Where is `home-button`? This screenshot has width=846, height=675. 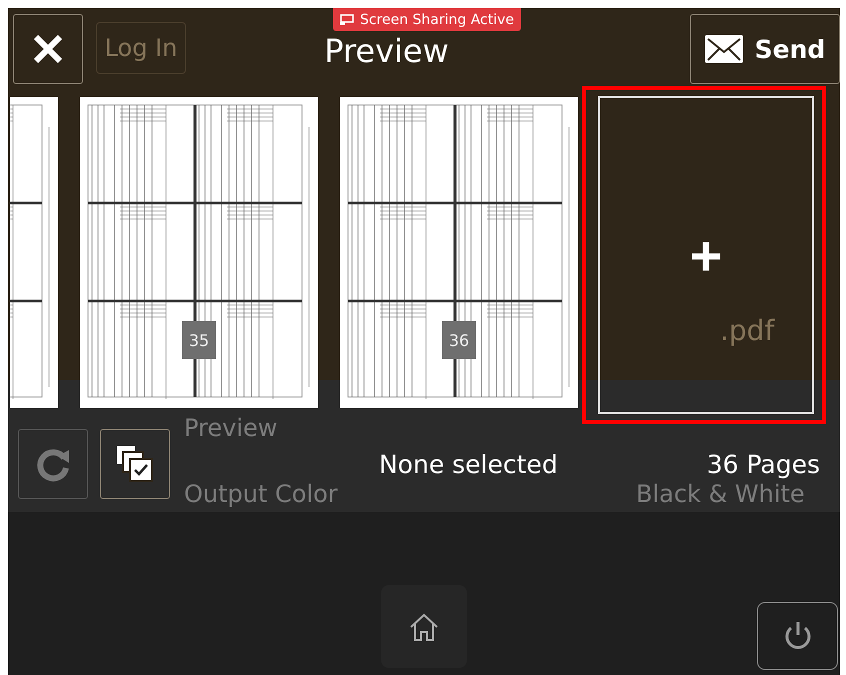 home-button is located at coordinates (424, 626).